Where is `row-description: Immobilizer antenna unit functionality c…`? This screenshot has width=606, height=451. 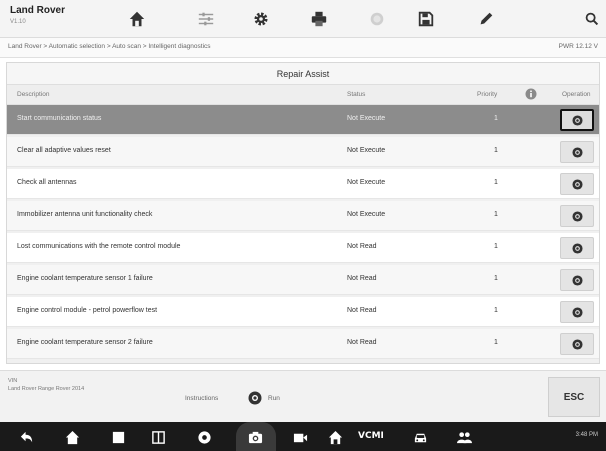
row-description: Immobilizer antenna unit functionality c… is located at coordinates (85, 214).